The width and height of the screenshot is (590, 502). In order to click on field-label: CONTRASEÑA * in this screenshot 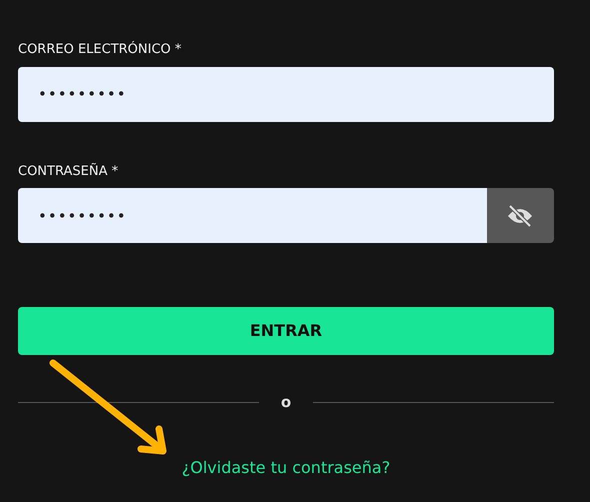, I will do `click(68, 171)`.